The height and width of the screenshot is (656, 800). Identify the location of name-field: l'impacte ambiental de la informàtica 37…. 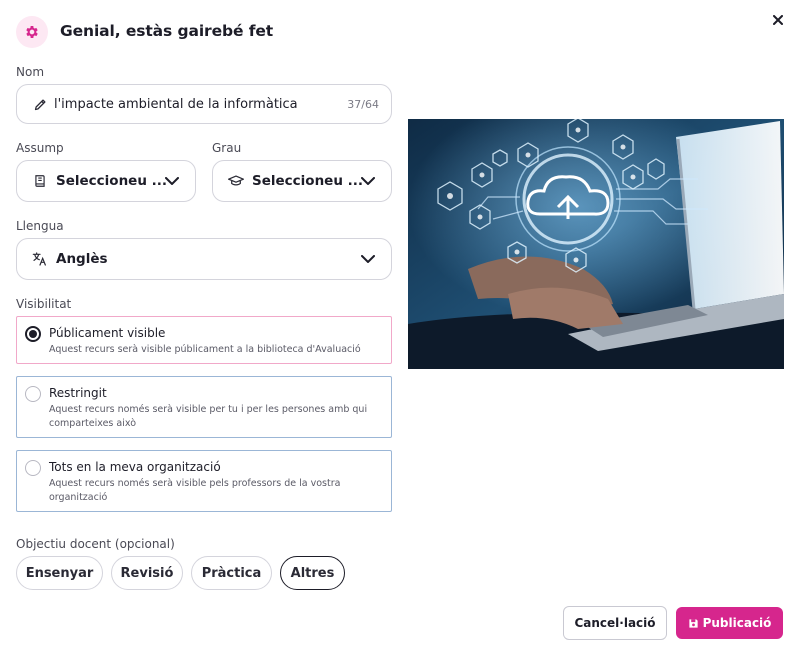
(204, 104).